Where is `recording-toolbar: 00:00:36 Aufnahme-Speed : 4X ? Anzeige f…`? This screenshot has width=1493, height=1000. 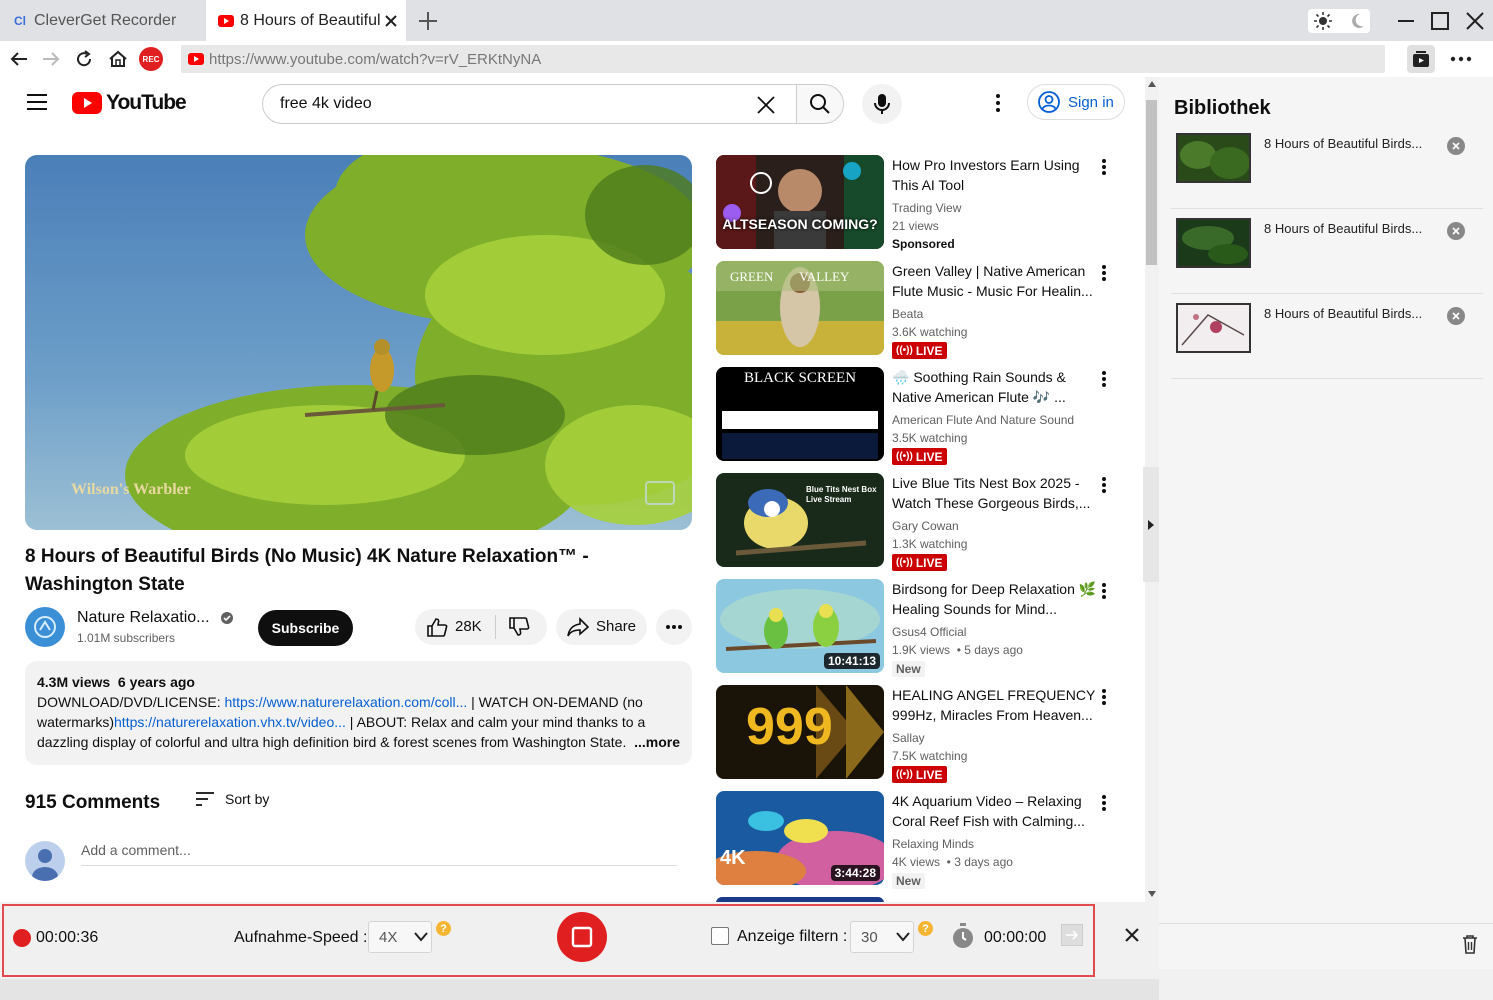
recording-toolbar: 00:00:36 Aufnahme-Speed : 4X ? Anzeige f… is located at coordinates (548, 940).